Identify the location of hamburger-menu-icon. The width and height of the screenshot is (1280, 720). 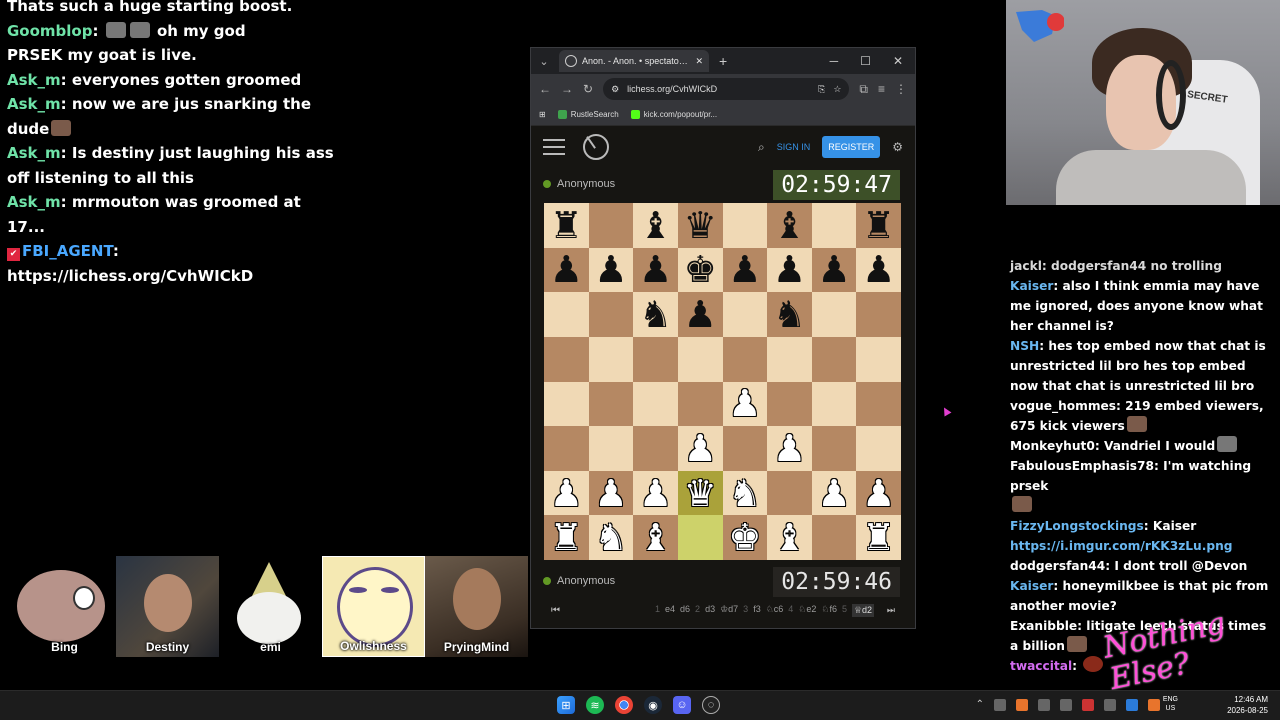
(554, 147).